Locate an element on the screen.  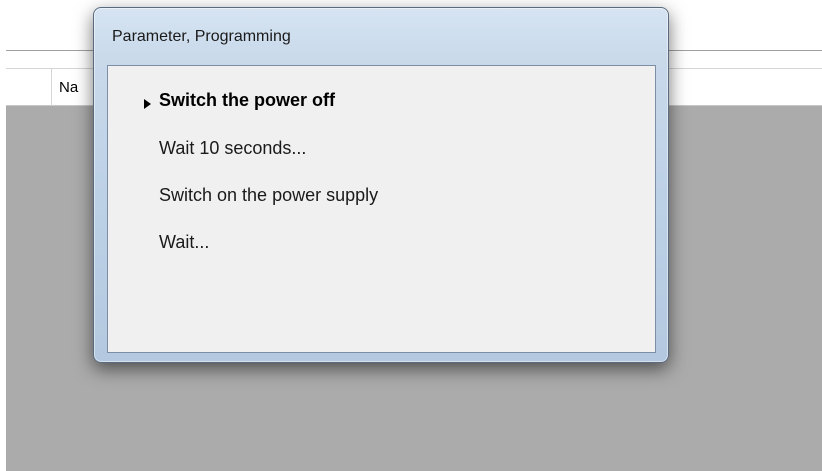
column-header-name: Na is located at coordinates (68, 87).